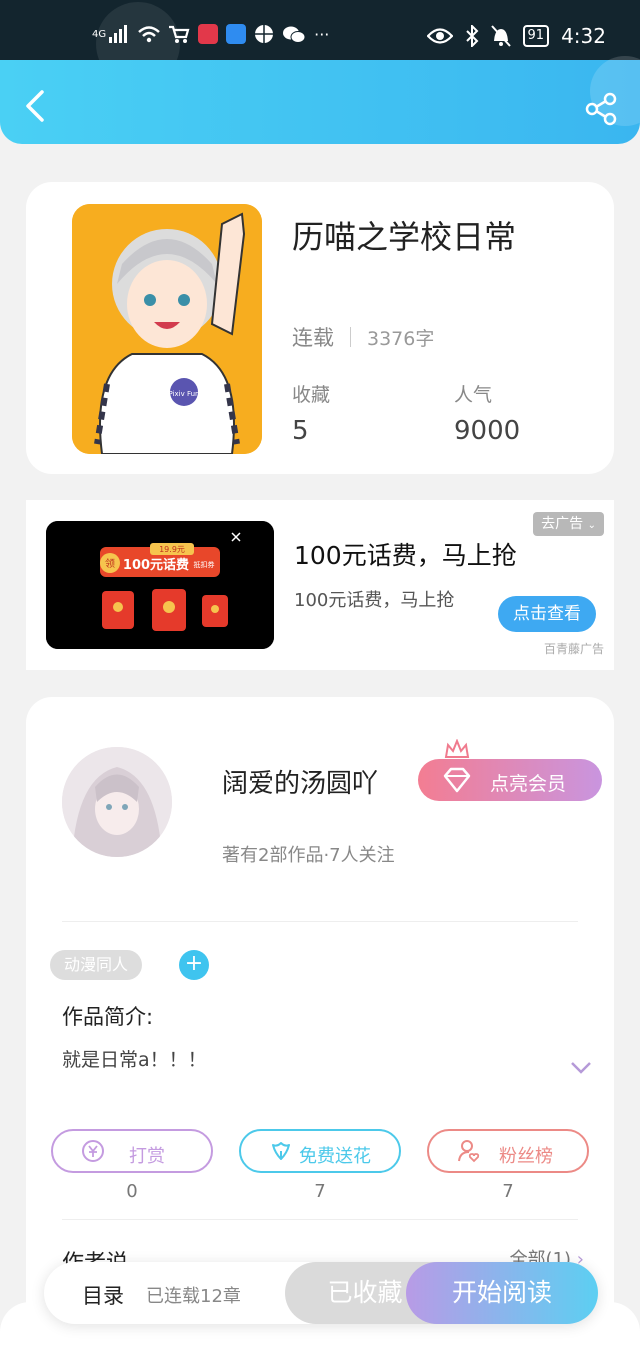 This screenshot has height=1369, width=640. I want to click on table-of-contents-button: 目录, so click(103, 1295).